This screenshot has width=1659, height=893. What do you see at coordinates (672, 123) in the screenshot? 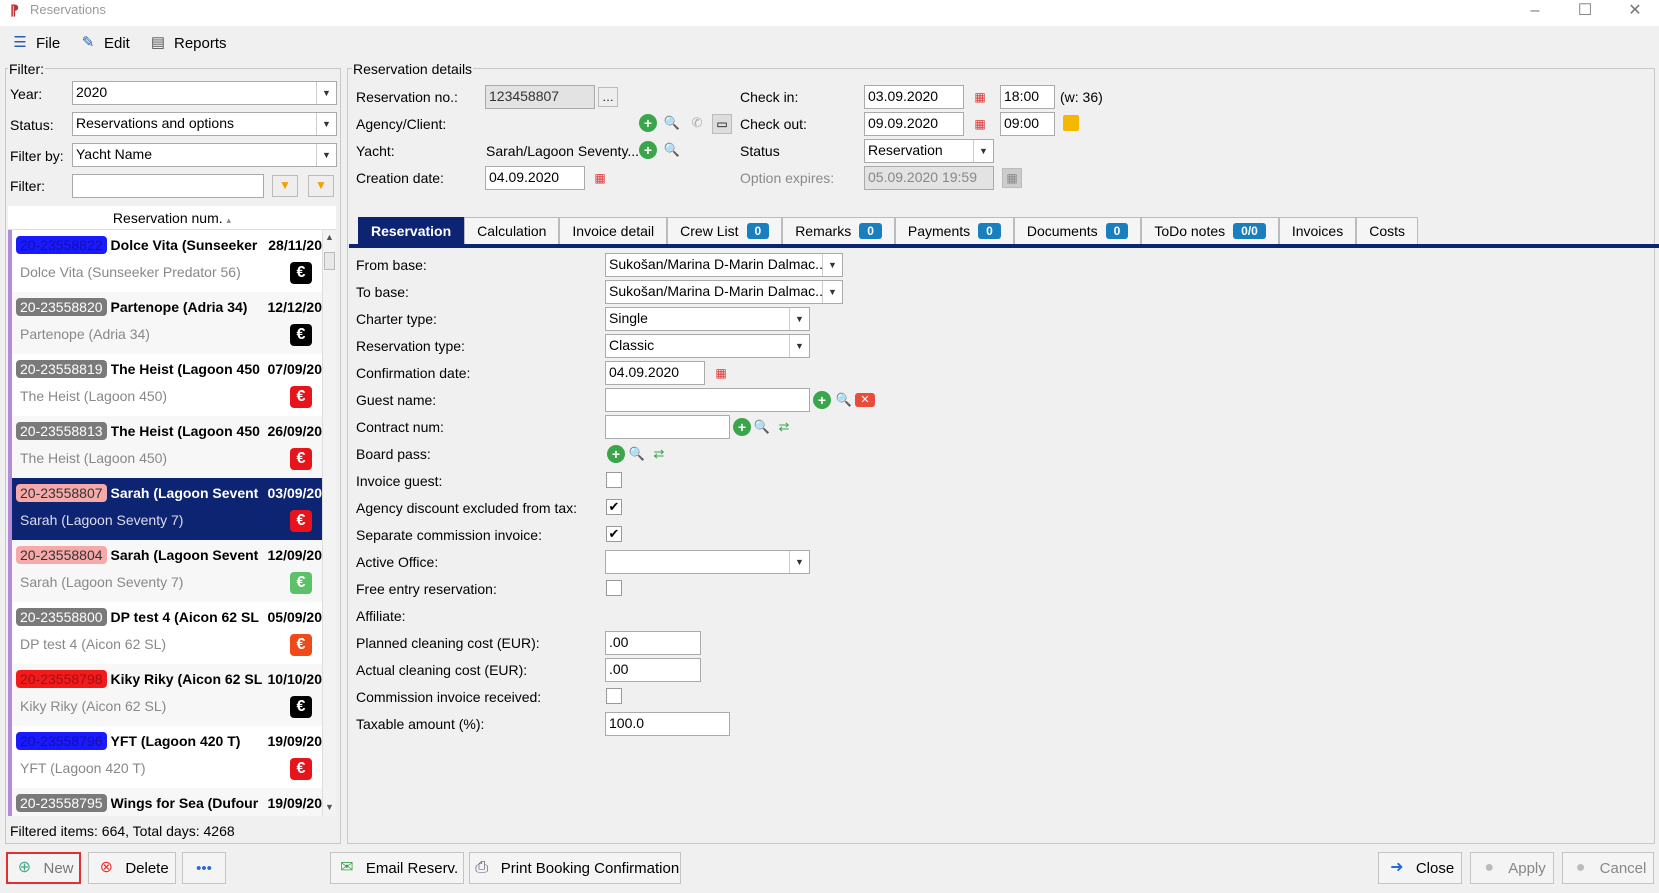
I see `search-agency-icon: 🔍` at bounding box center [672, 123].